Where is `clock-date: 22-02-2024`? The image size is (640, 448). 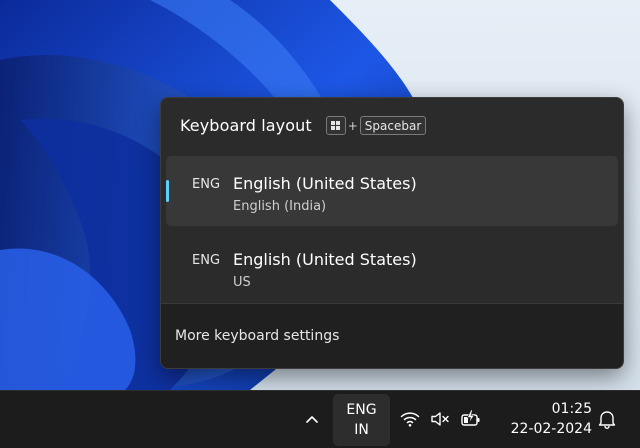 clock-date: 22-02-2024 is located at coordinates (551, 429).